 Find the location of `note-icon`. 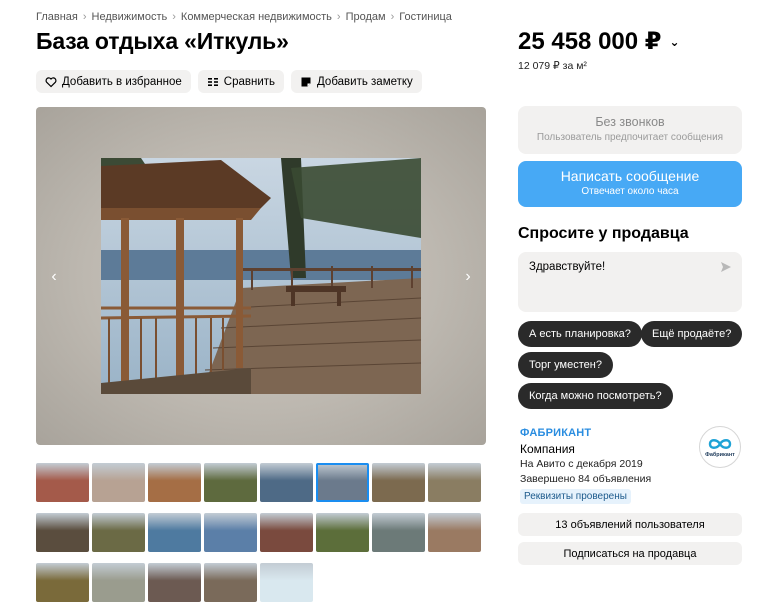

note-icon is located at coordinates (306, 81).